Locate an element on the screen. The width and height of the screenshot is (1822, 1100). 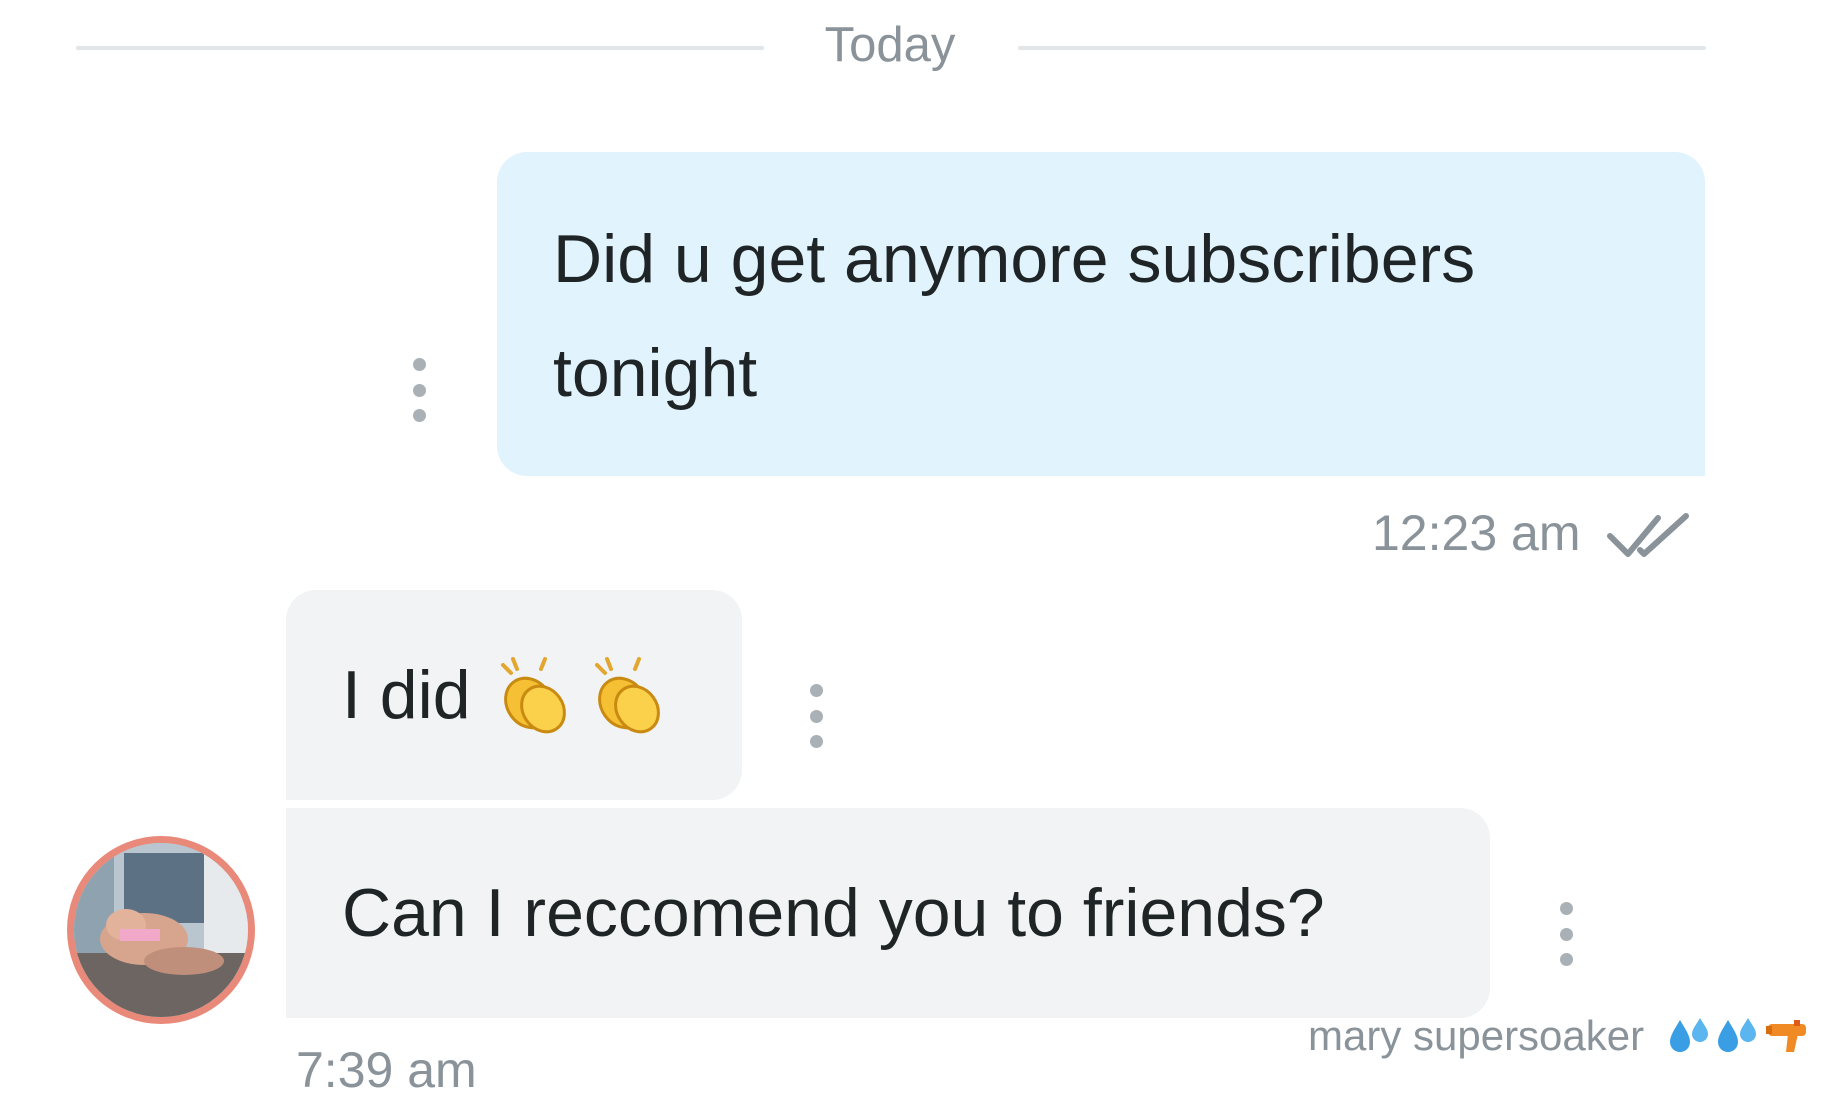
date-divider-line-right is located at coordinates (1362, 48).